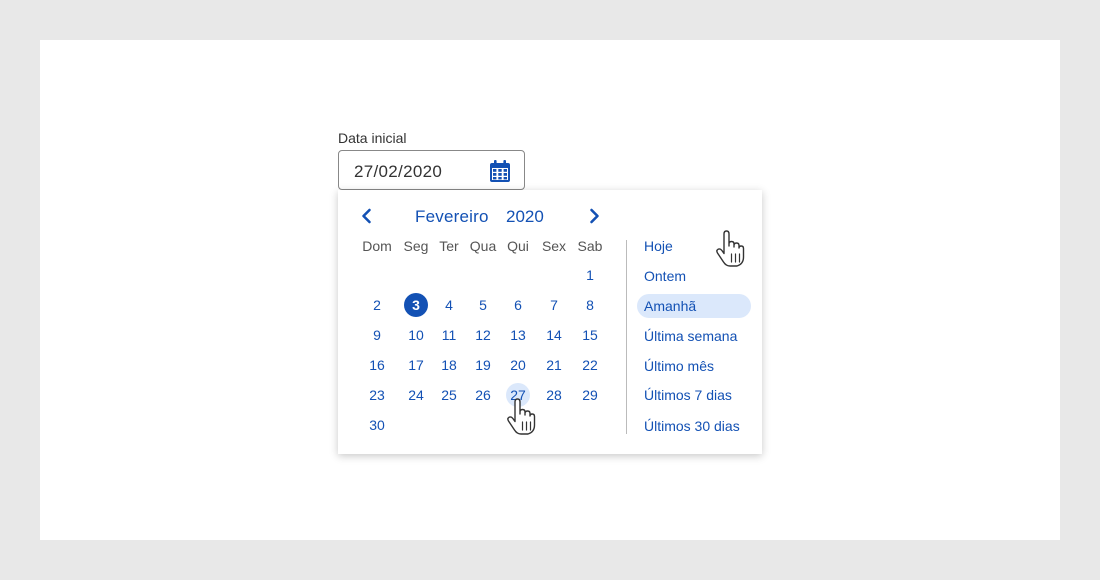 This screenshot has width=1100, height=580. What do you see at coordinates (590, 246) in the screenshot?
I see `weekday-label: Sab` at bounding box center [590, 246].